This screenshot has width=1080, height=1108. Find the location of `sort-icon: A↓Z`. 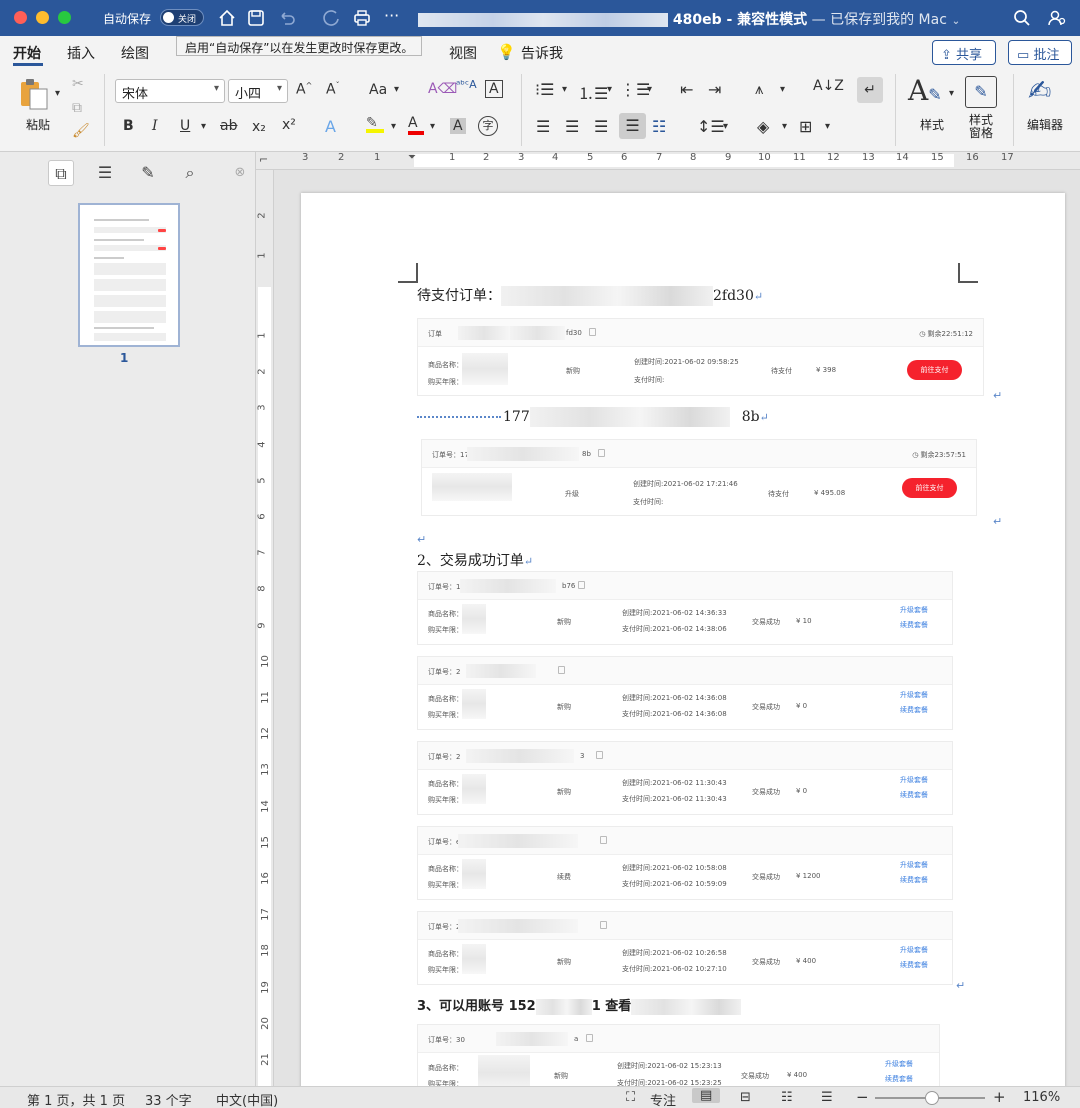

sort-icon: A↓Z is located at coordinates (828, 86).